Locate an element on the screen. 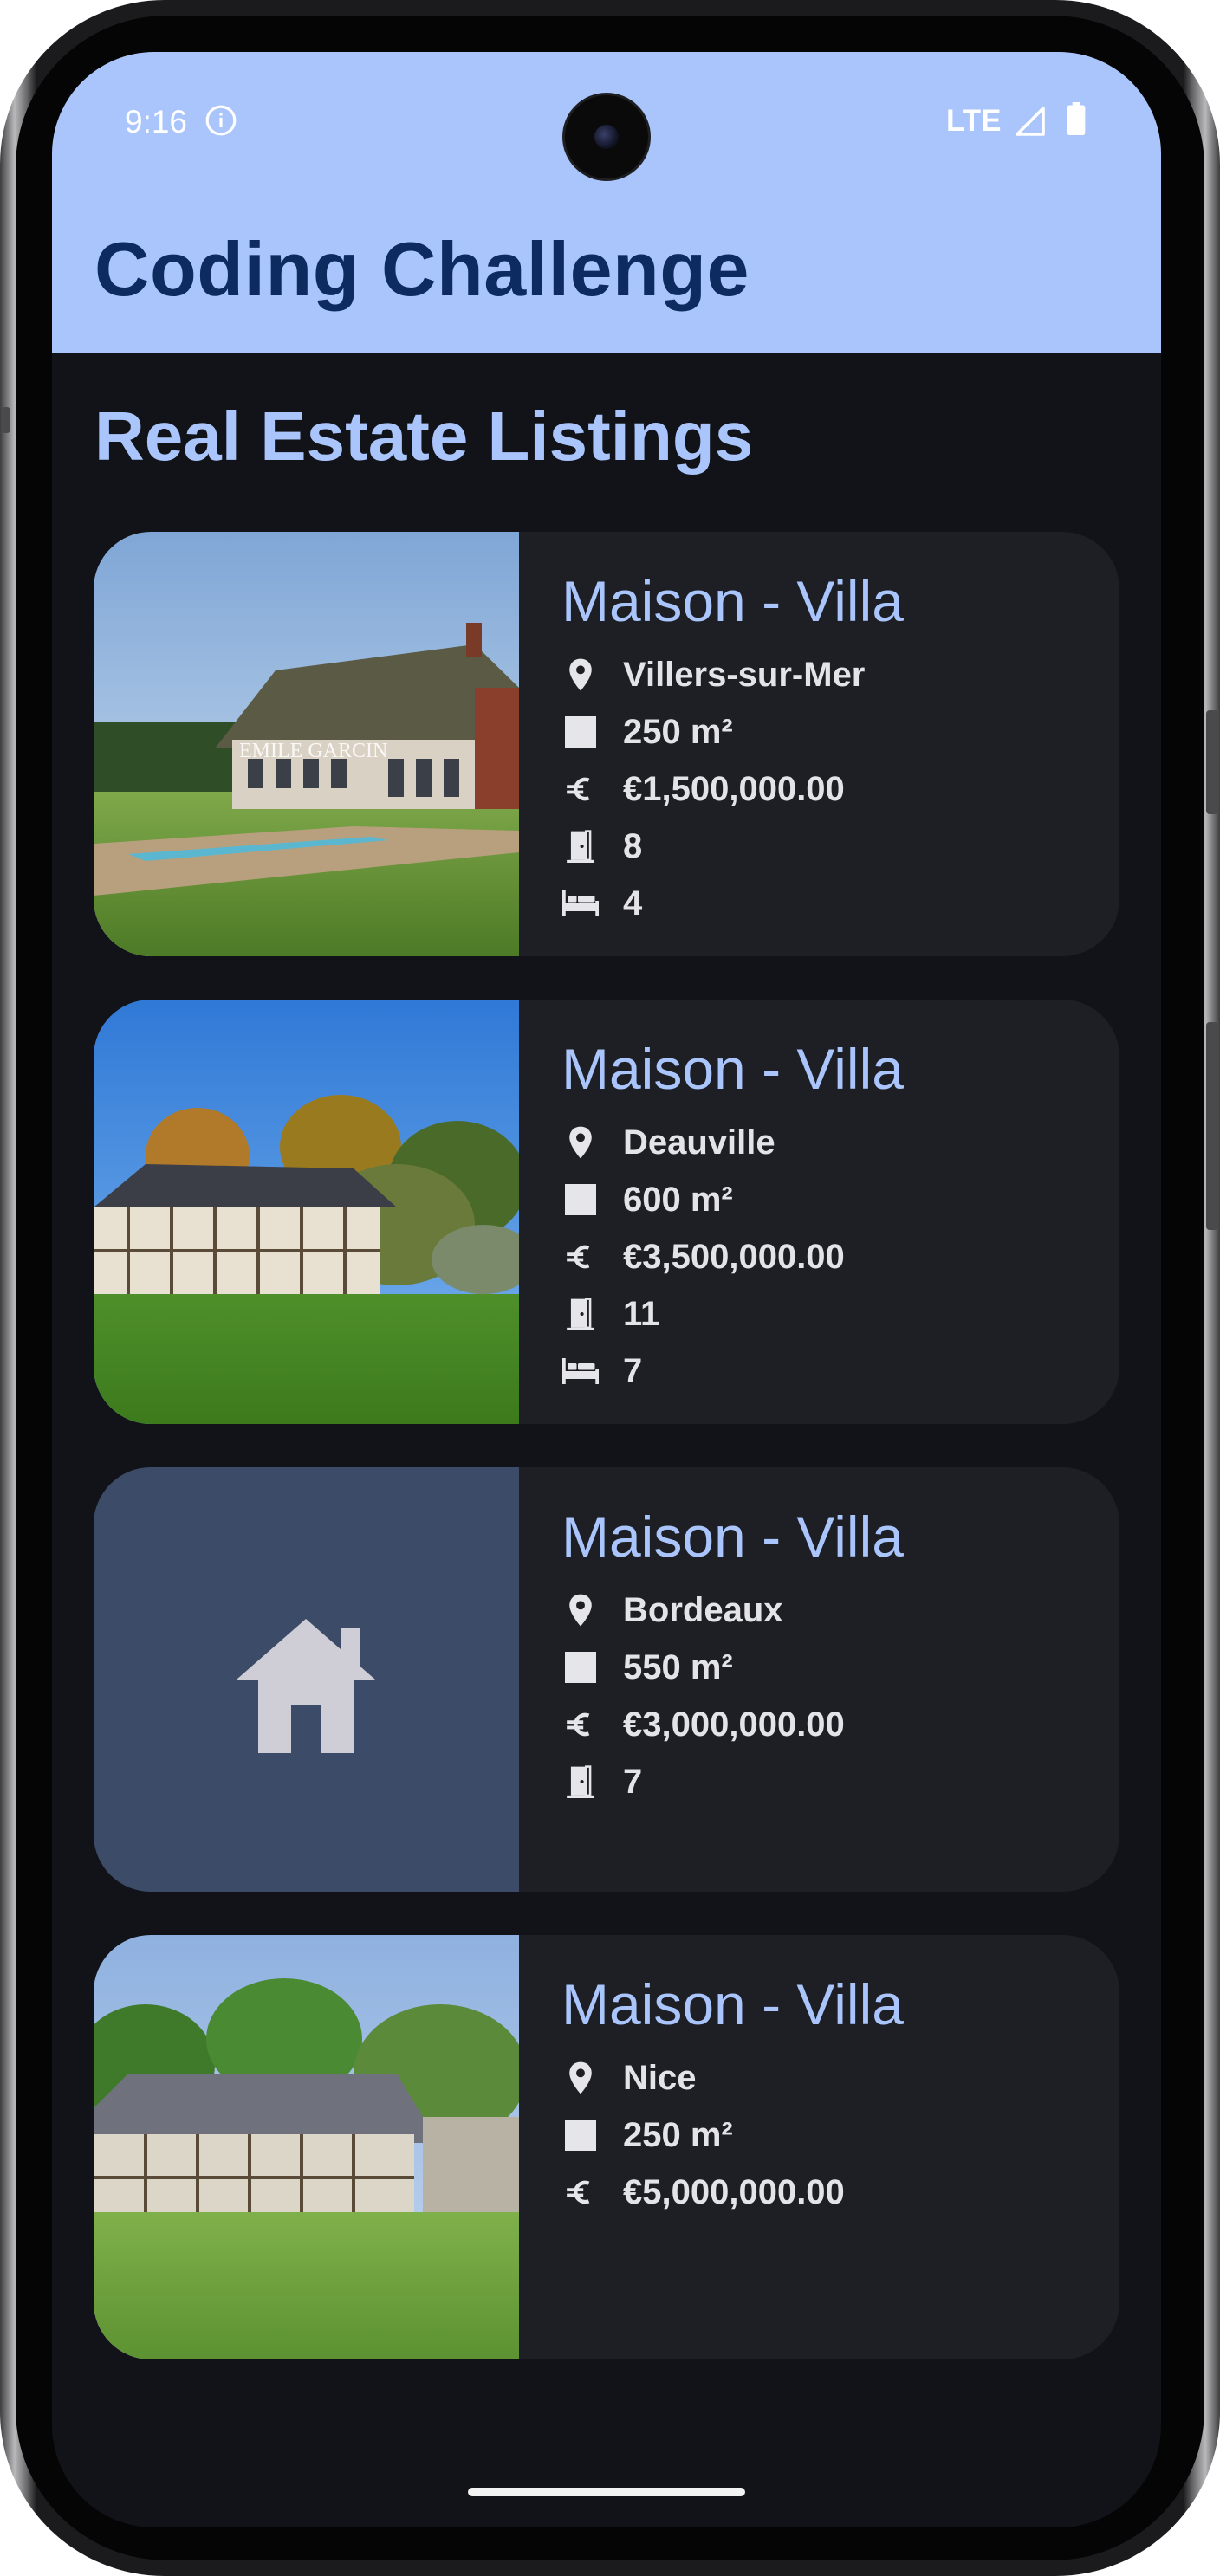  listing-city: Villers-sur-Mer is located at coordinates (744, 674).